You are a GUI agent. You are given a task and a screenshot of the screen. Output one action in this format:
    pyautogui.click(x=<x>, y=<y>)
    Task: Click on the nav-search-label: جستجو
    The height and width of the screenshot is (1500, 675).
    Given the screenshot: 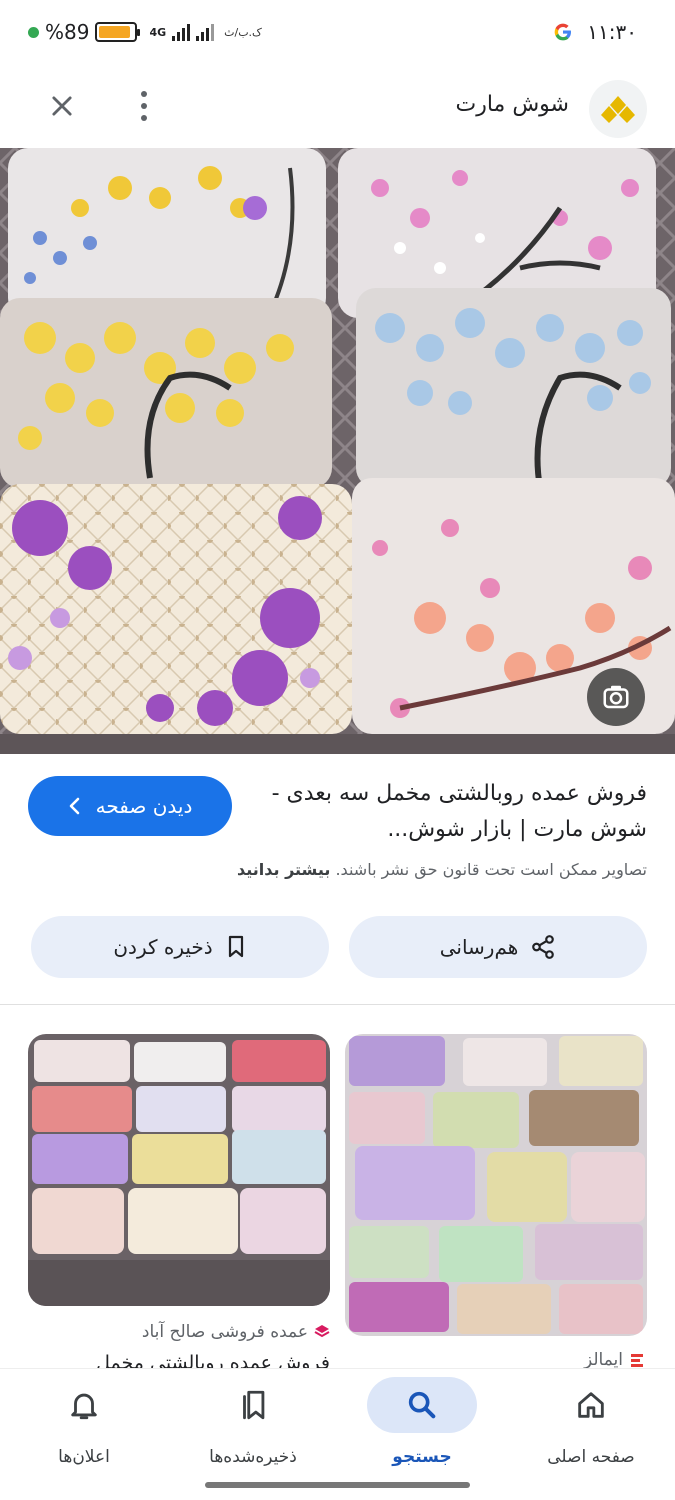 What is the action you would take?
    pyautogui.click(x=422, y=1457)
    